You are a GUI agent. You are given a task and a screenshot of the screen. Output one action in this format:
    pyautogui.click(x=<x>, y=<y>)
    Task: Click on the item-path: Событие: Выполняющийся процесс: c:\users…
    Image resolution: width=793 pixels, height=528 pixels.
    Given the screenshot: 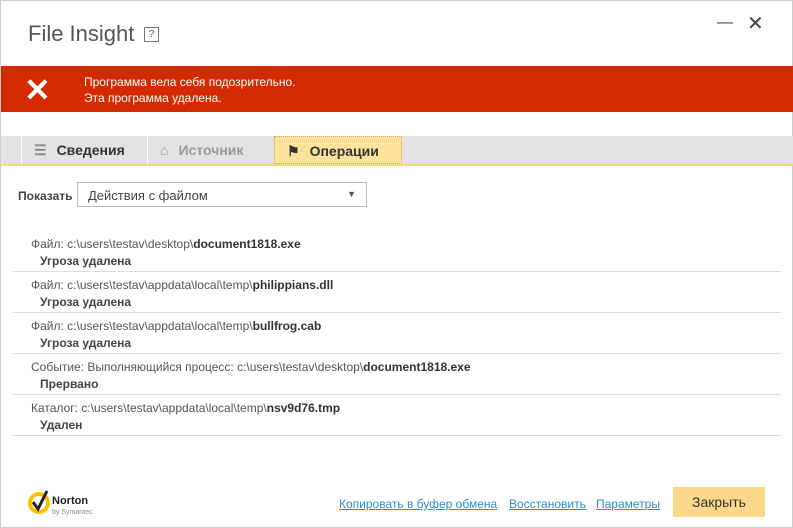 What is the action you would take?
    pyautogui.click(x=406, y=367)
    